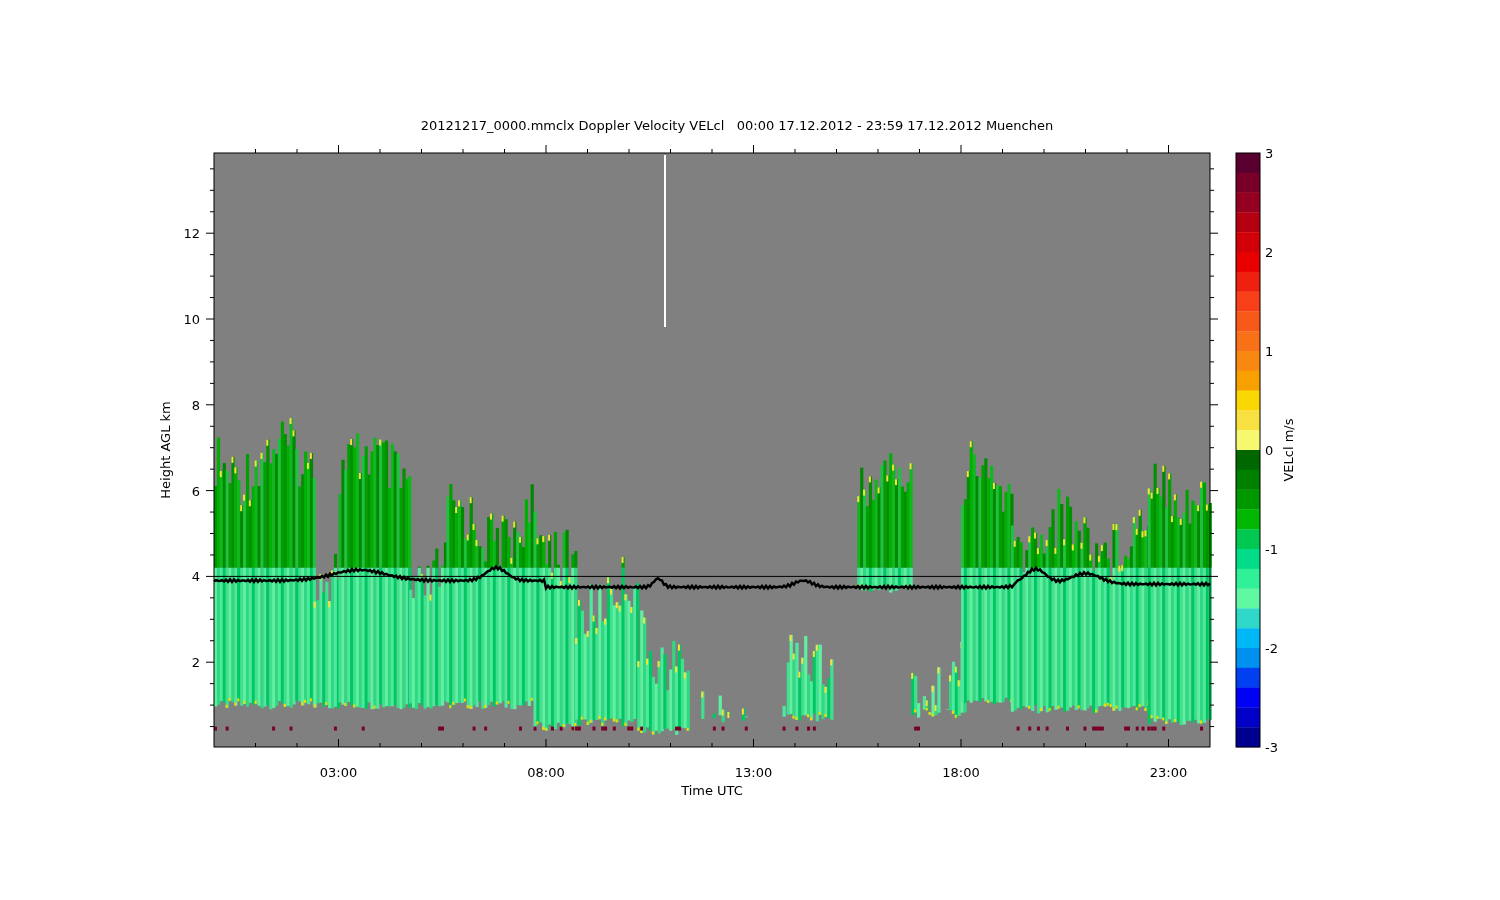  Describe the element at coordinates (195, 663) in the screenshot. I see `axis-tick-label: 2` at that location.